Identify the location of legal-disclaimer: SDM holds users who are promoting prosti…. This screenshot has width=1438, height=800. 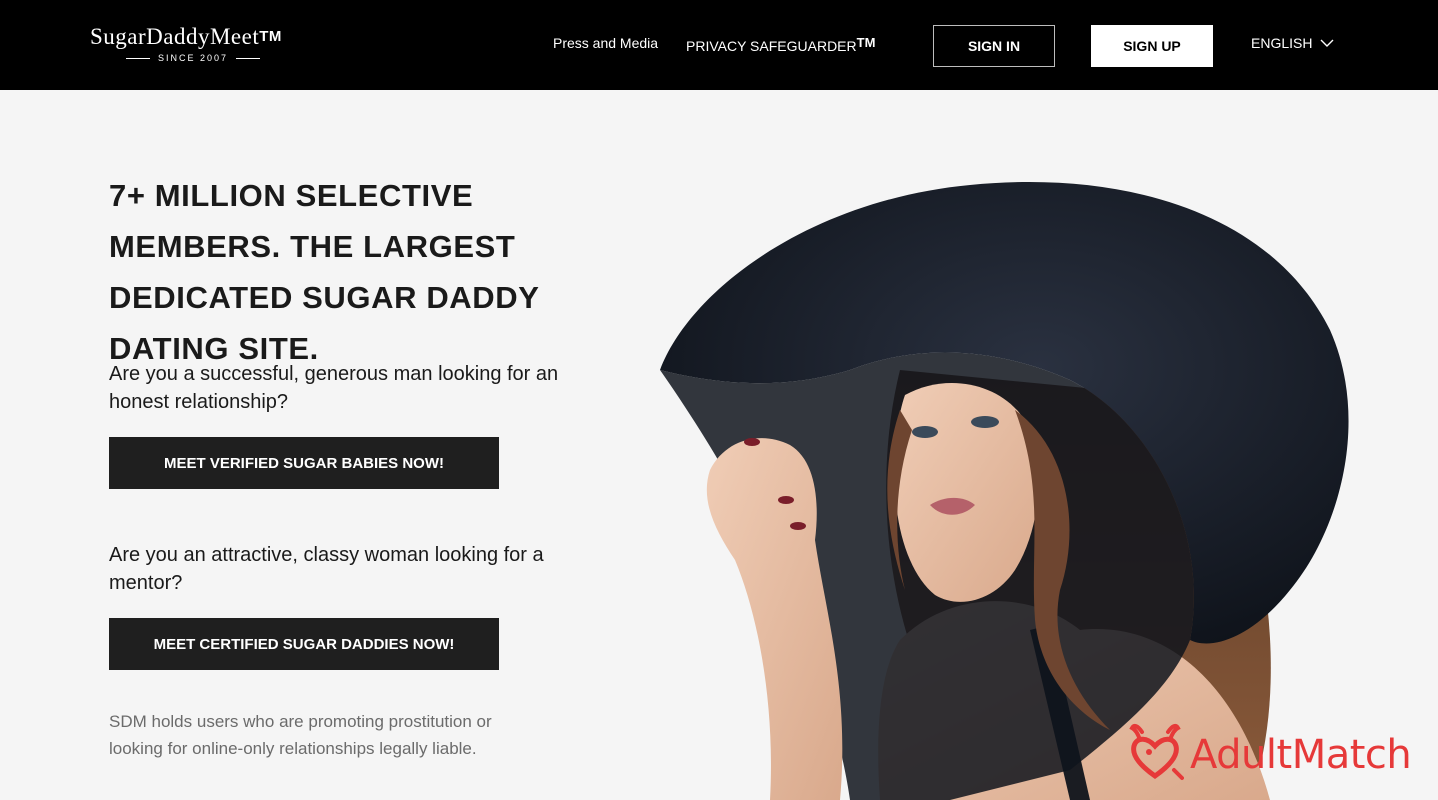
(300, 735).